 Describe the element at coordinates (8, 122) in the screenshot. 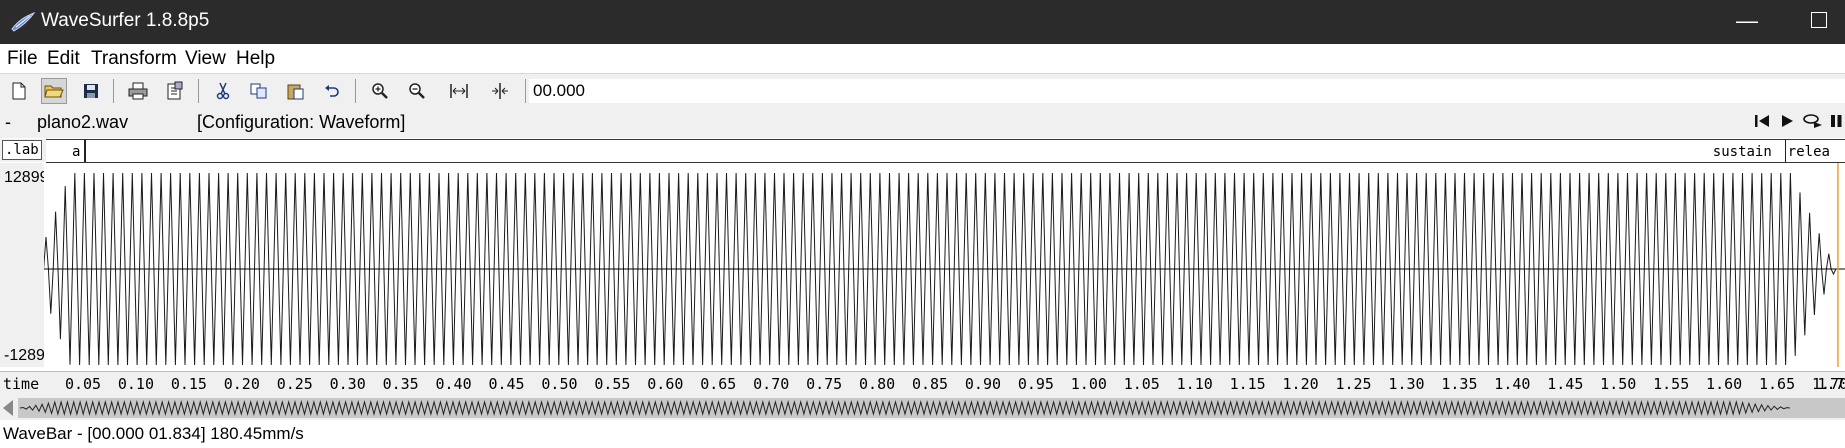

I see `collapse-toggle: -` at that location.